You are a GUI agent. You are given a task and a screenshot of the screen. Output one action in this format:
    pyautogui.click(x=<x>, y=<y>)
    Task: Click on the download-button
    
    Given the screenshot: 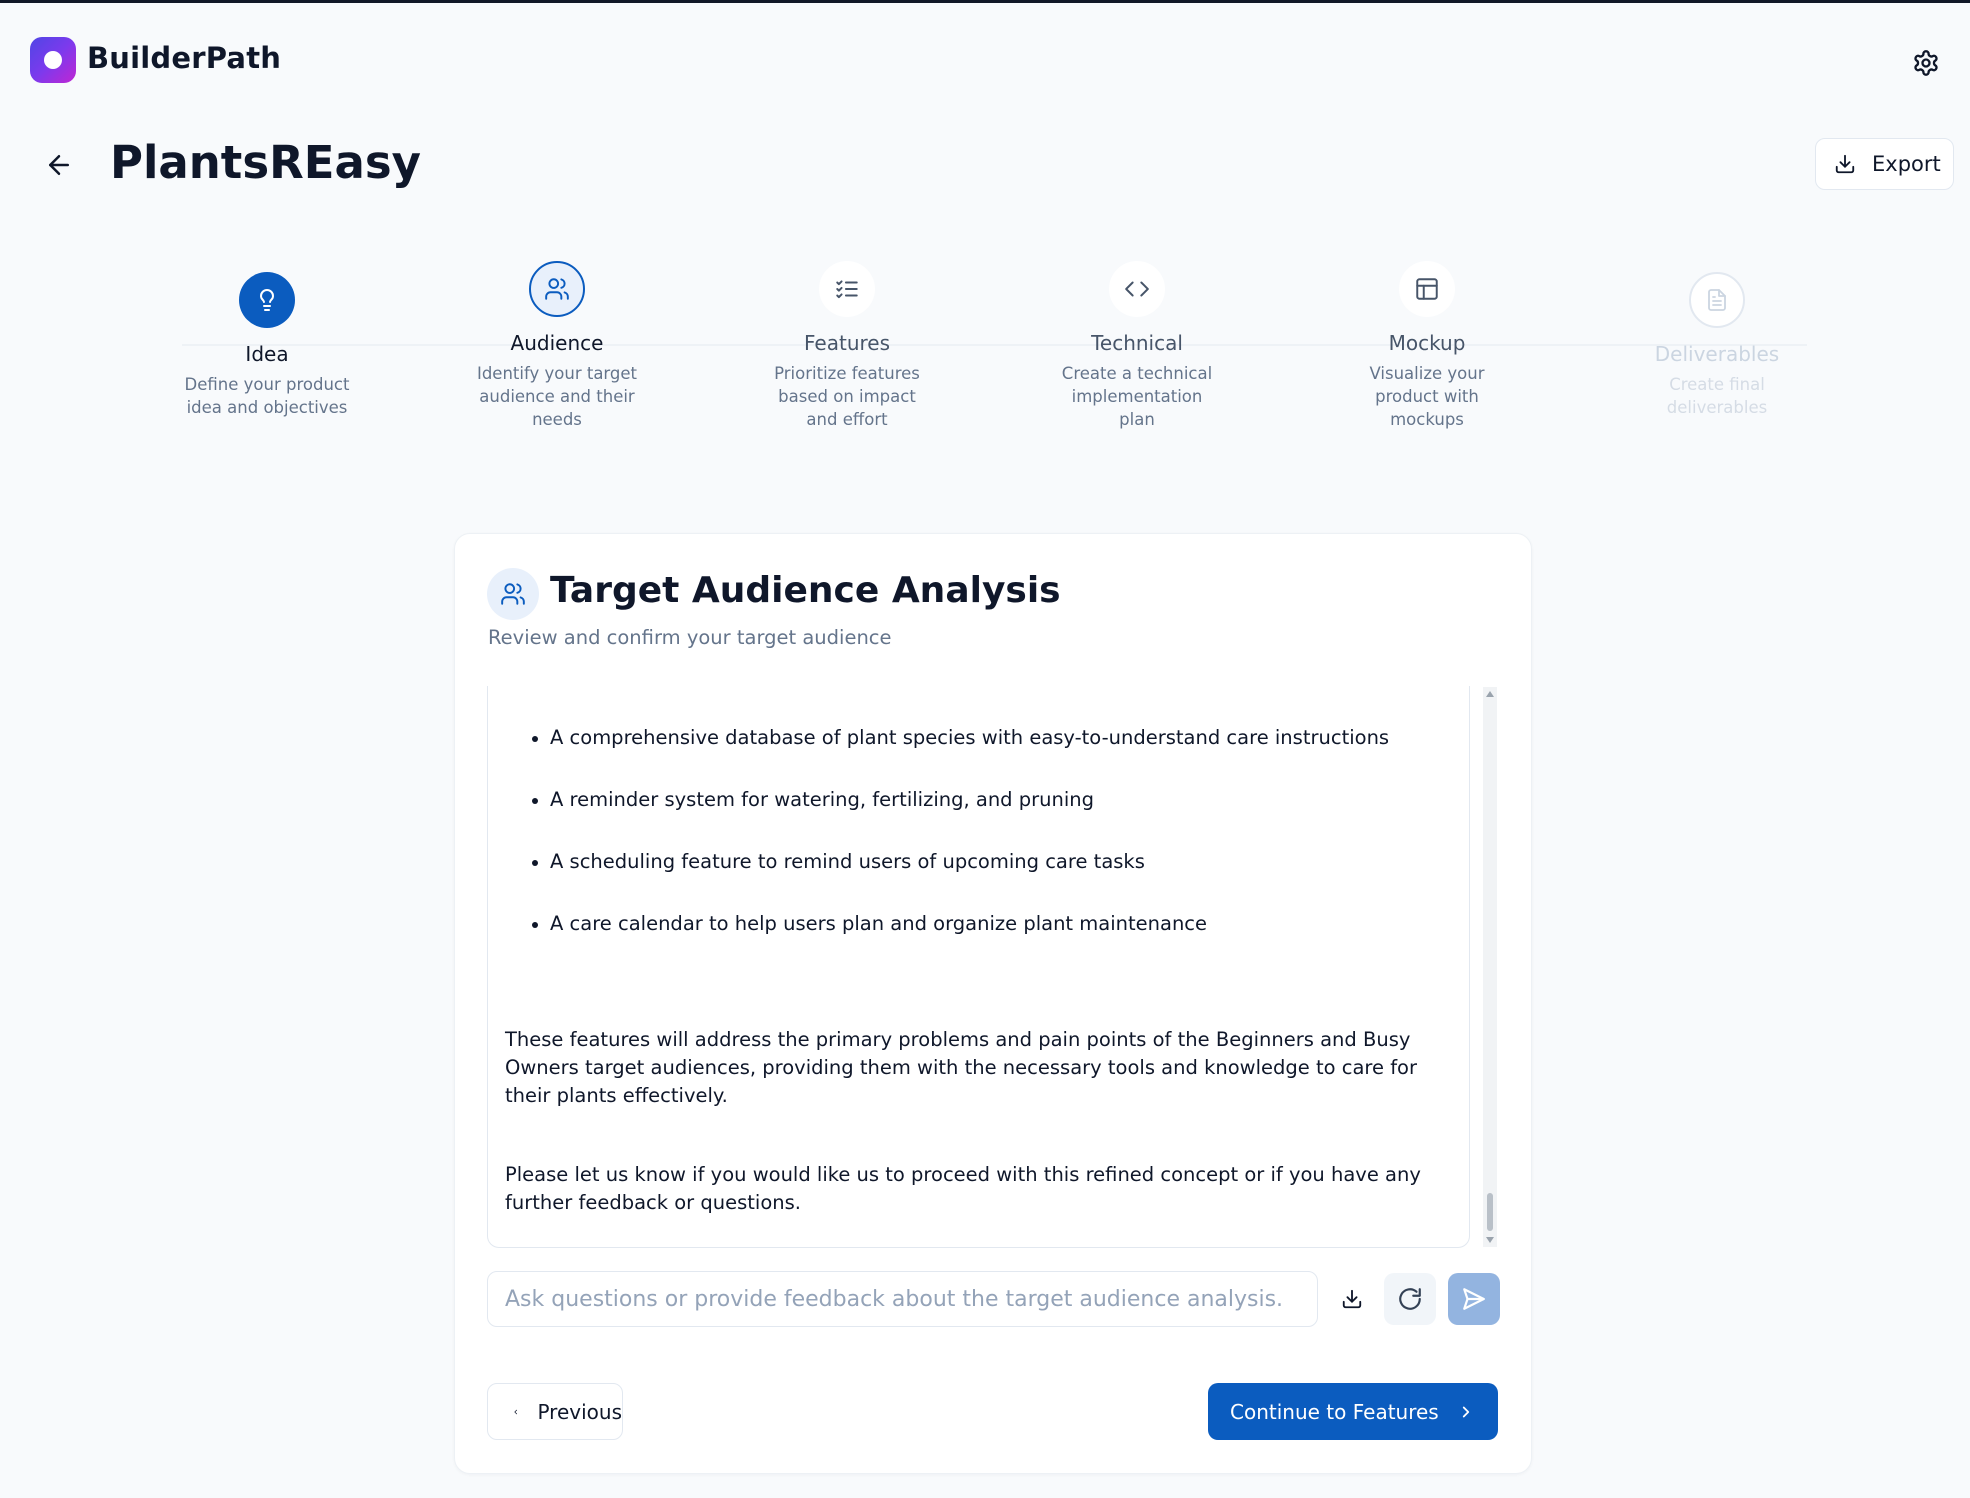 What is the action you would take?
    pyautogui.click(x=1352, y=1299)
    